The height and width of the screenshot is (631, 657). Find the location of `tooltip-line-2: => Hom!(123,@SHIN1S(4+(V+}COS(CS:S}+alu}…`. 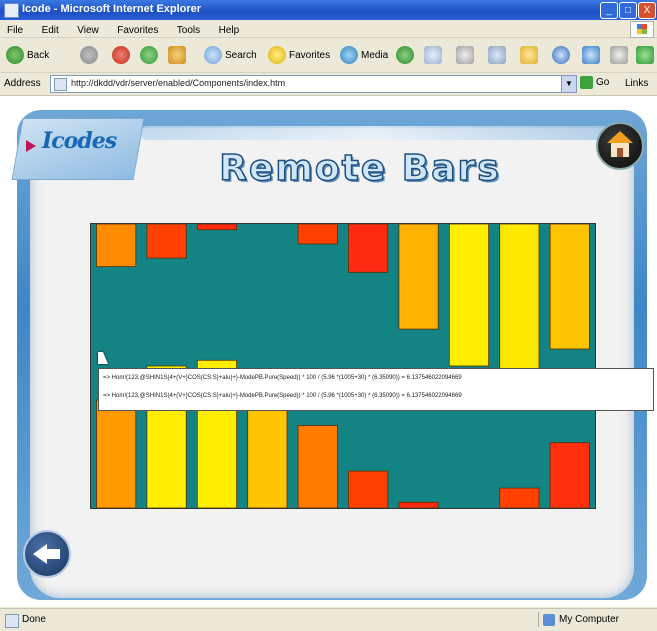

tooltip-line-2: => Hom!(123,@SHIN1S(4+(V+}COS(CS:S}+alu}… is located at coordinates (282, 396).